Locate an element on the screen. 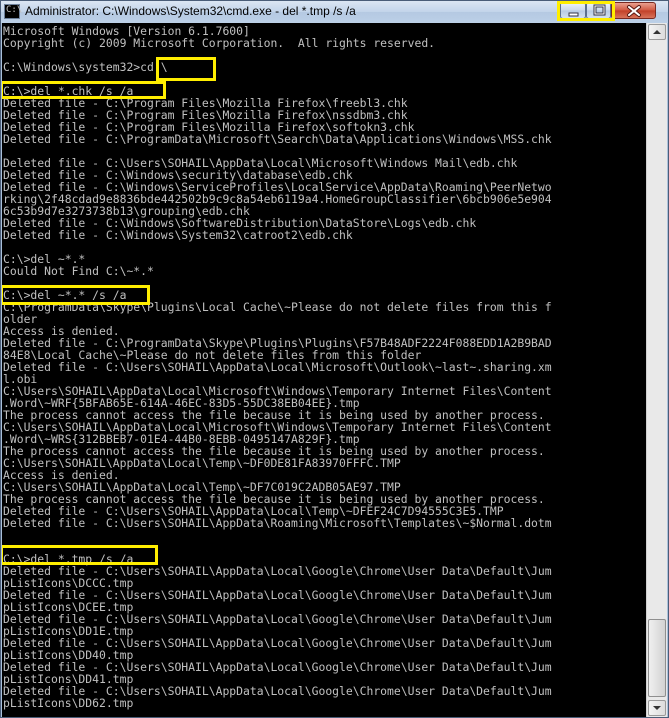 The width and height of the screenshot is (669, 718). cmd-icon-glyph: C:\ is located at coordinates (14, 10).